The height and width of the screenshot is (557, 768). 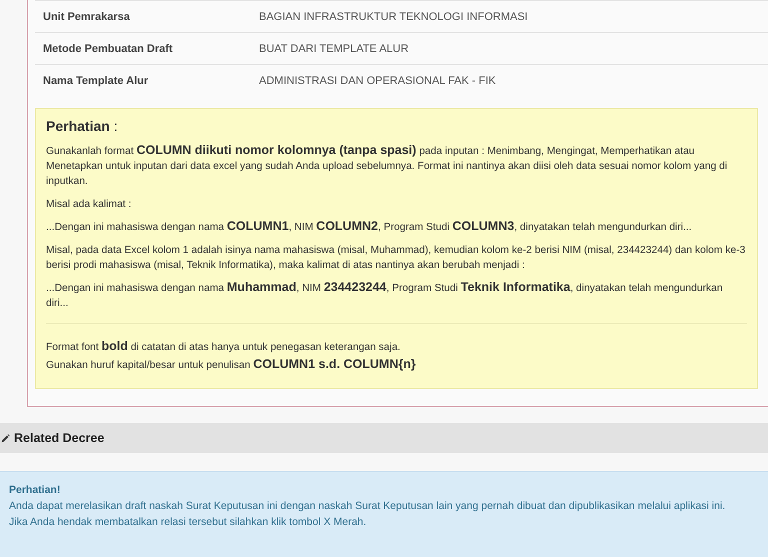 I want to click on info-title: Perhatian!, so click(x=35, y=490).